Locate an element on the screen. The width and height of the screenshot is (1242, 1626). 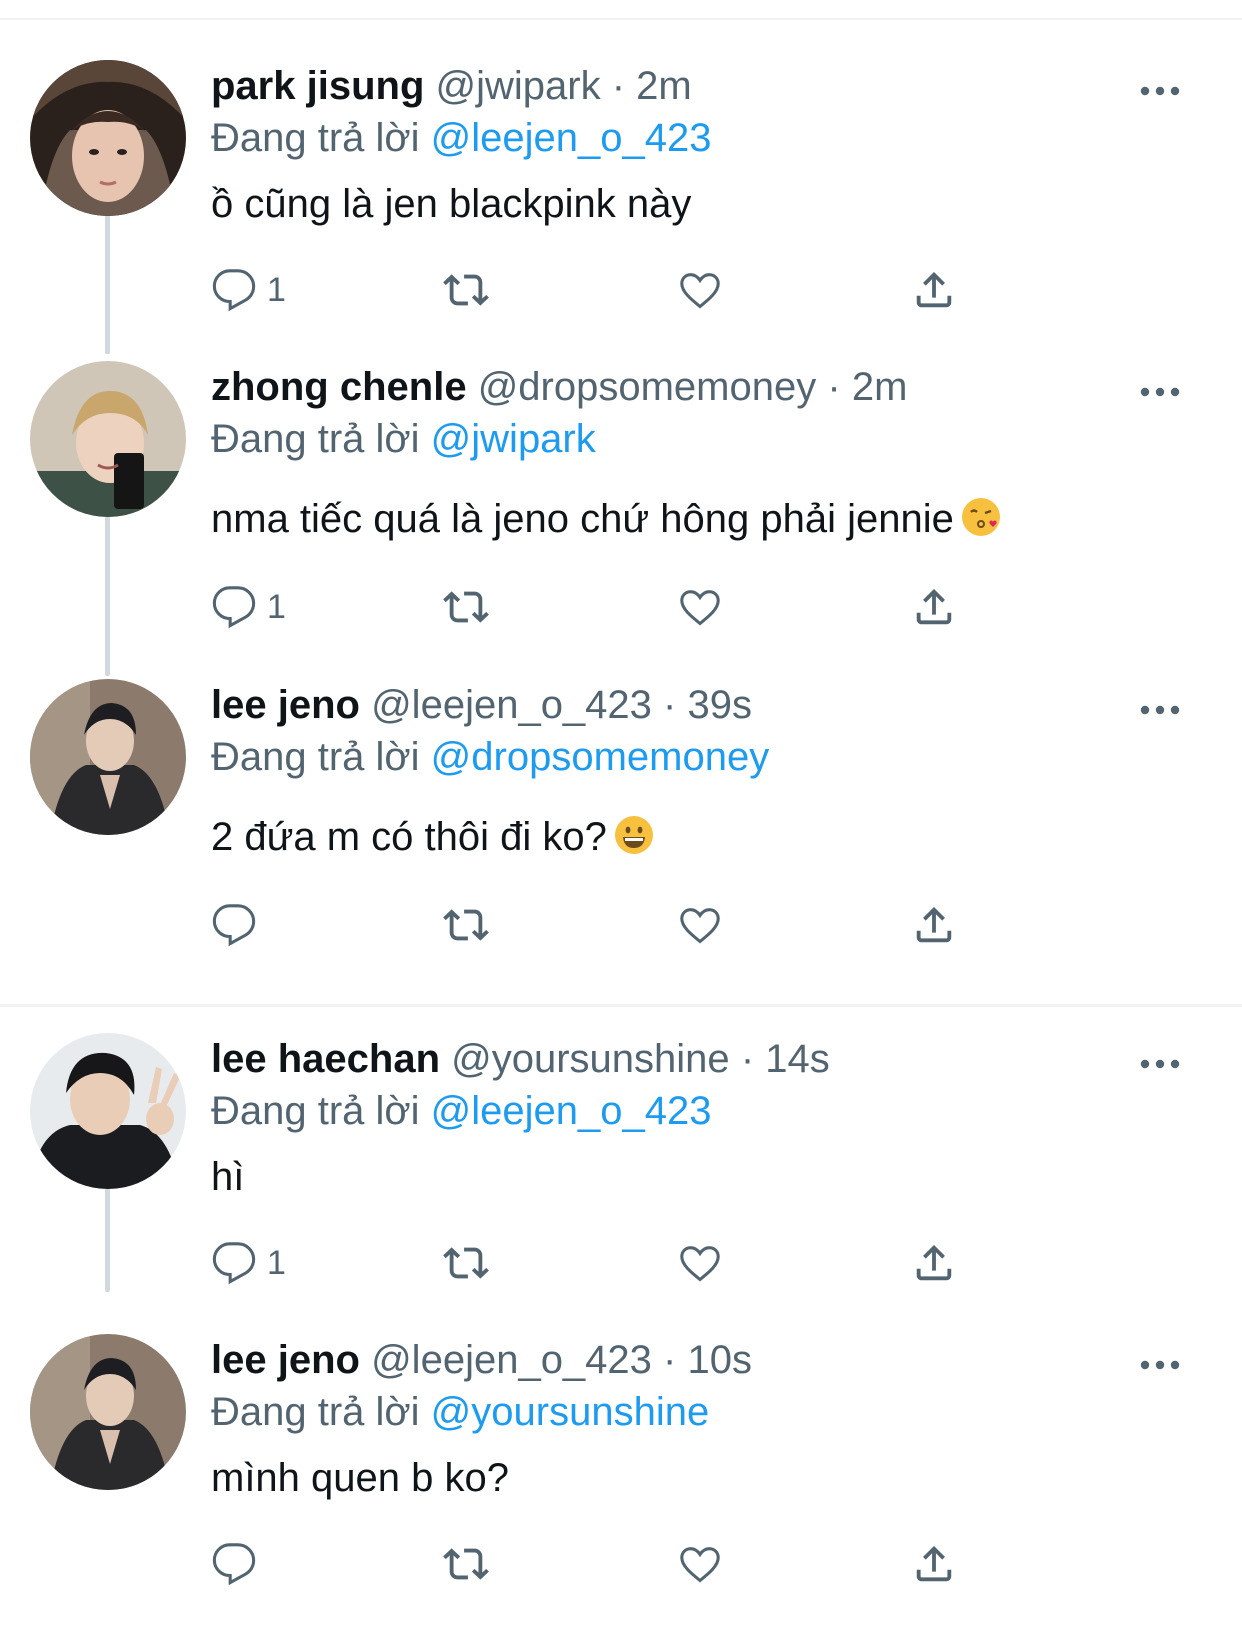
tweet-header: zhong chenle @dropsomemoney · 2m is located at coordinates (559, 387).